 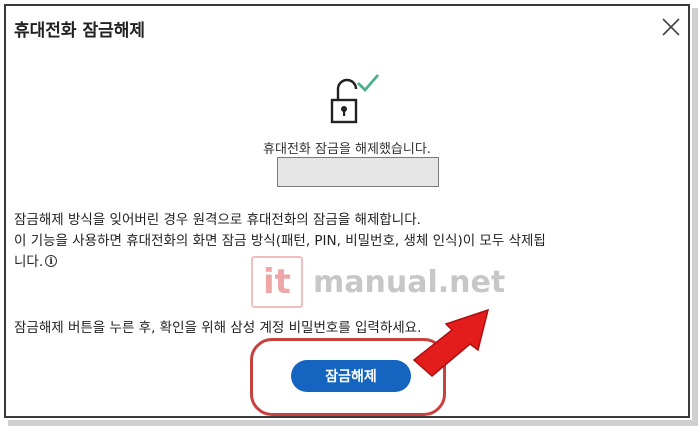 I want to click on description-text: 니다., so click(x=29, y=262).